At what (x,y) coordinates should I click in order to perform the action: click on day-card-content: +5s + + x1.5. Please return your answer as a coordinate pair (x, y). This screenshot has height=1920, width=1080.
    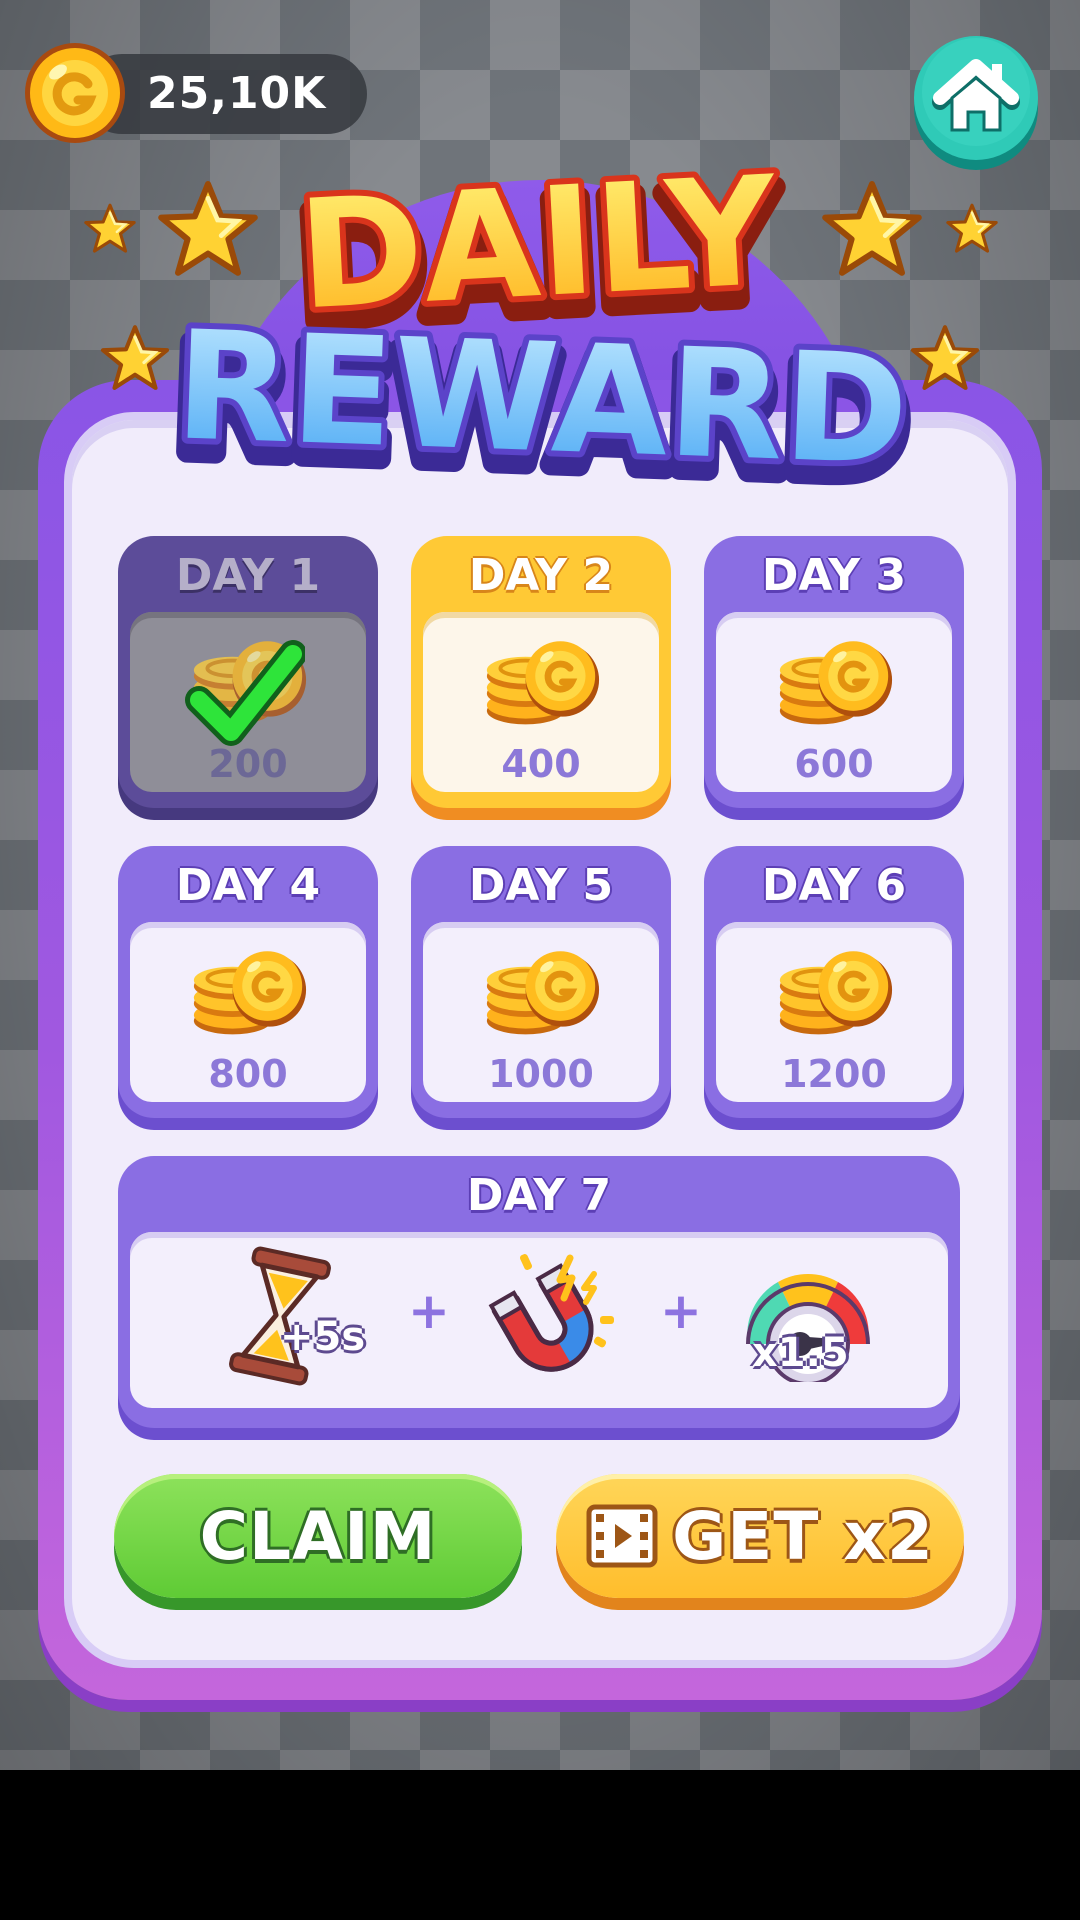
    Looking at the image, I should click on (539, 1320).